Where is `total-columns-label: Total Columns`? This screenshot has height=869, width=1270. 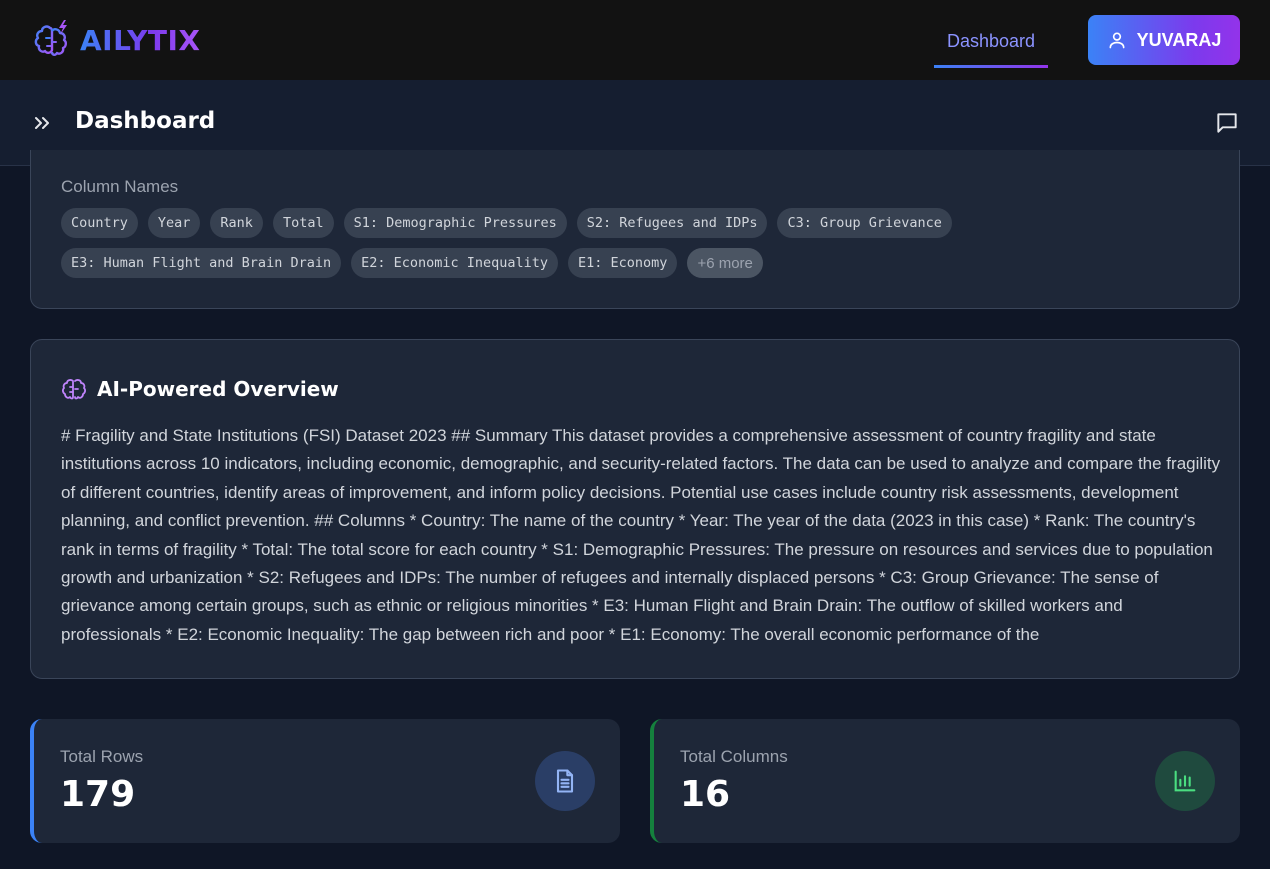 total-columns-label: Total Columns is located at coordinates (734, 756).